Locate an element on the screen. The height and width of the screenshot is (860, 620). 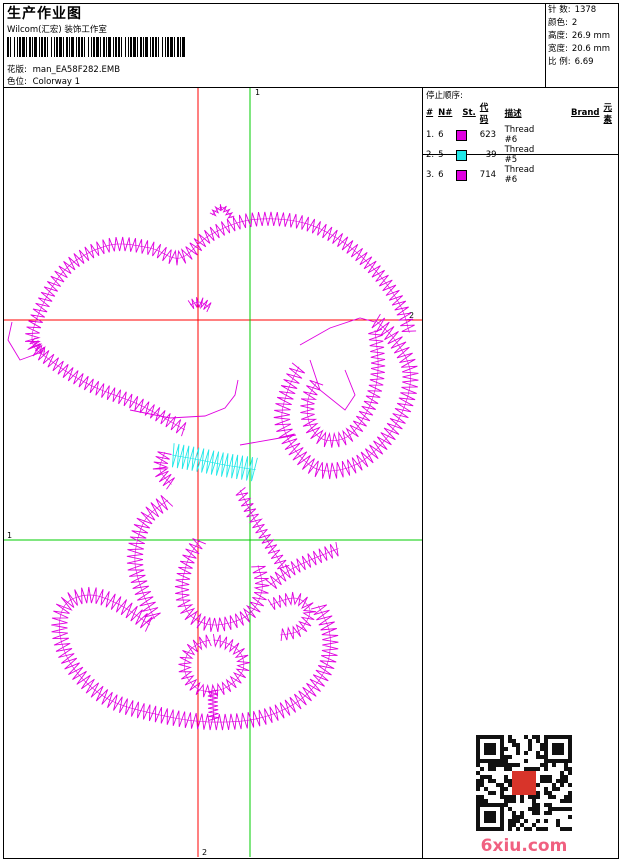
qr-code is located at coordinates (524, 783).